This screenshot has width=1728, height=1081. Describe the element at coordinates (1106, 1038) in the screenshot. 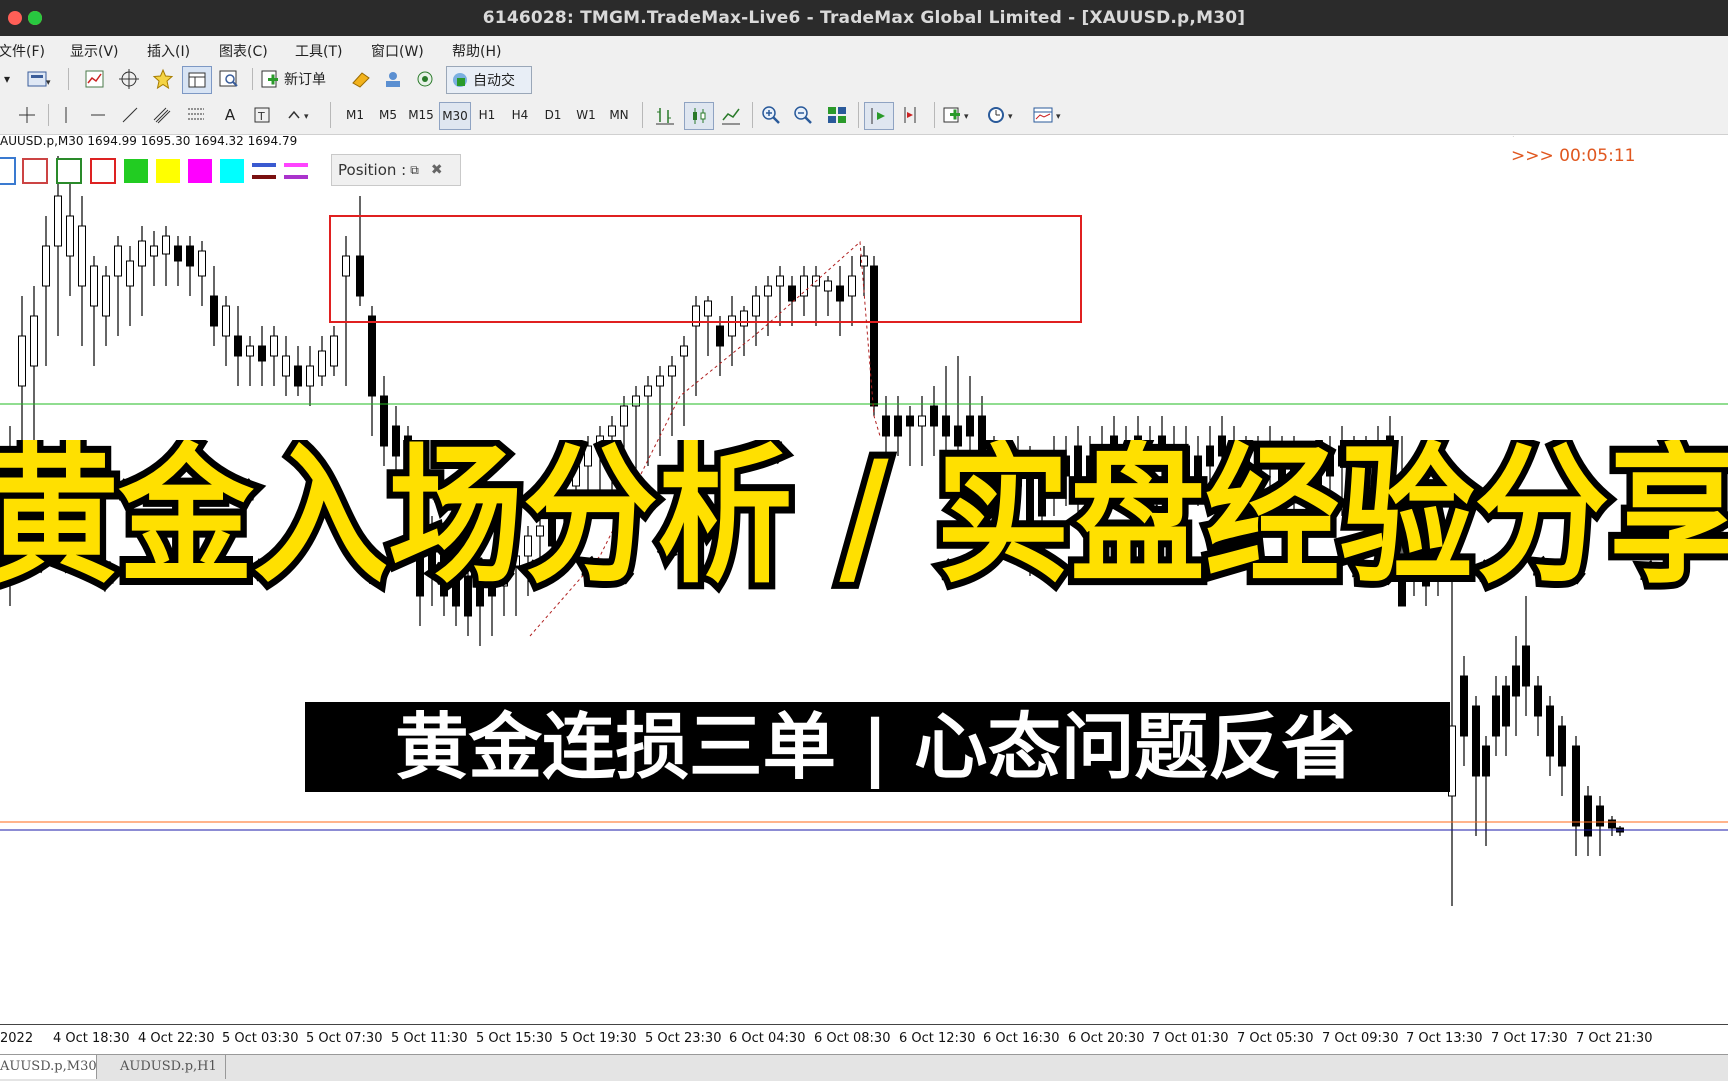

I see `time-tick: 6 Oct 20:30` at that location.